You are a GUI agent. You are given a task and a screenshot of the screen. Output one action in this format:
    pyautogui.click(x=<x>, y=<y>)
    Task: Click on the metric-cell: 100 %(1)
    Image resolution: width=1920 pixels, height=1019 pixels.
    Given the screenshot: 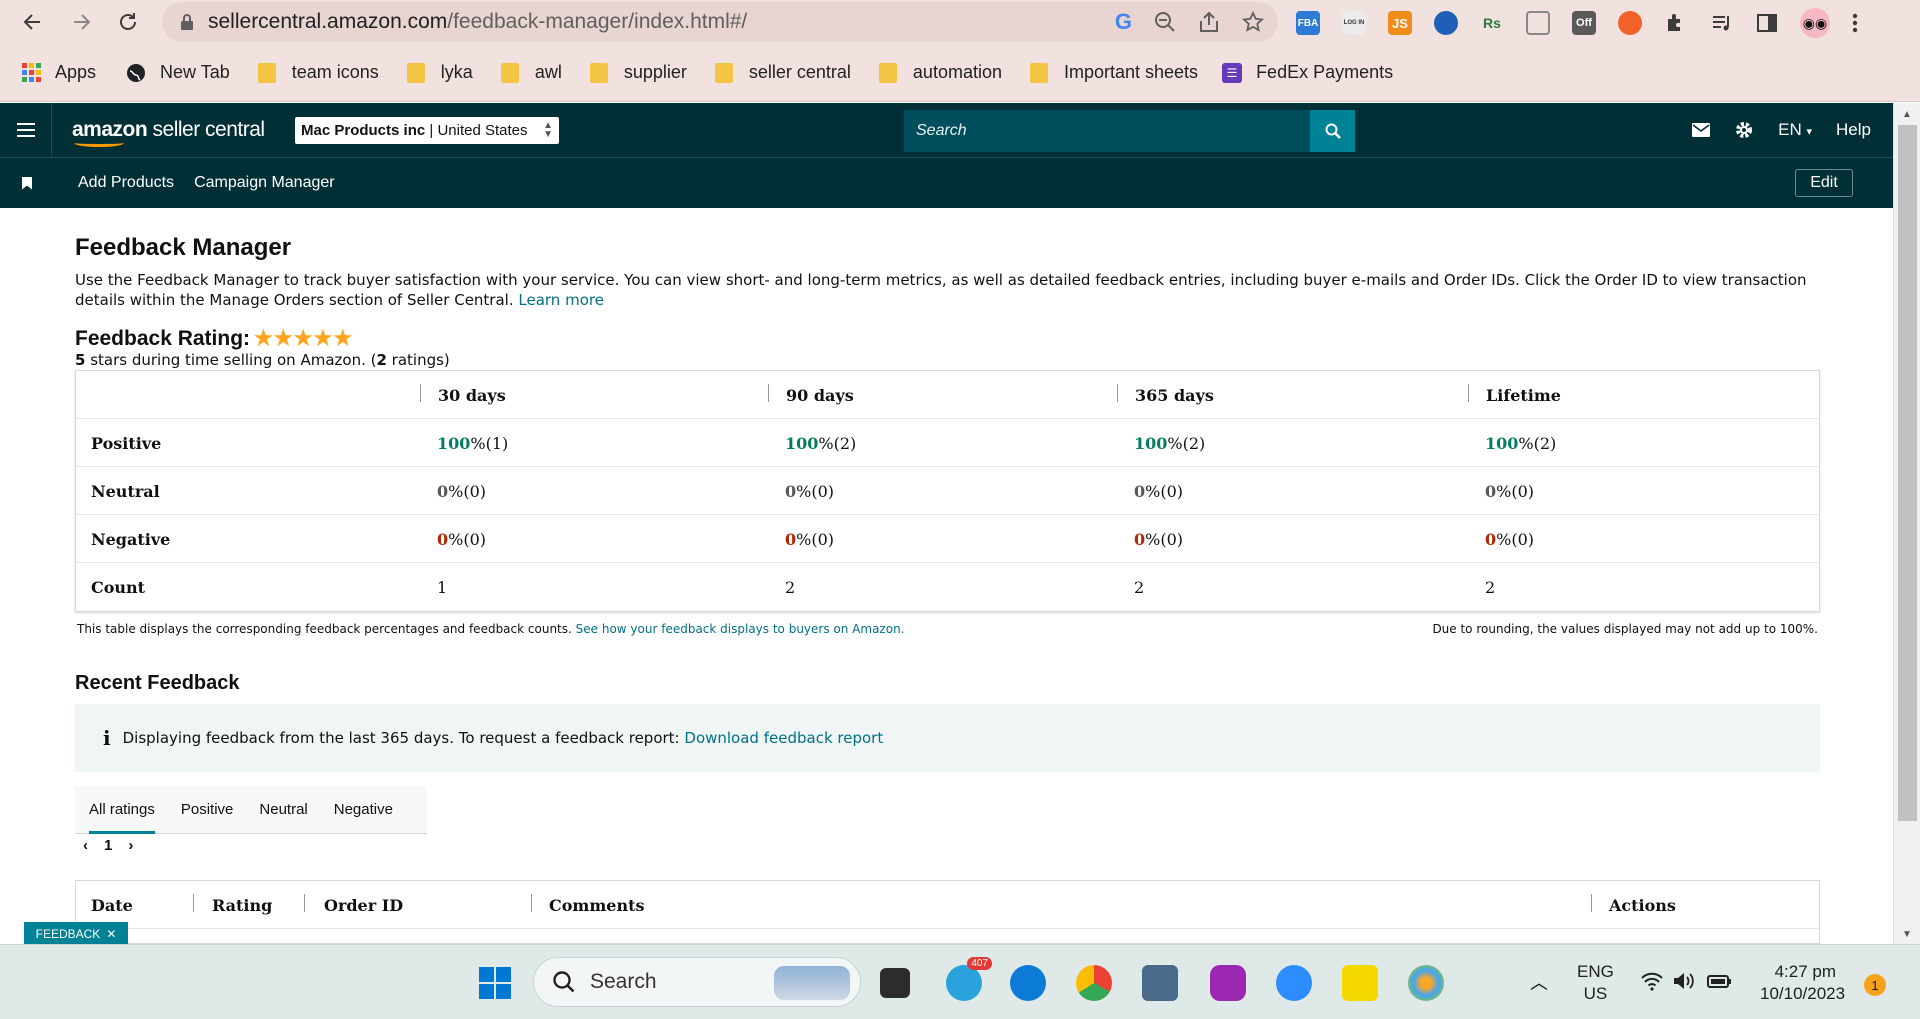 What is the action you would take?
    pyautogui.click(x=473, y=443)
    